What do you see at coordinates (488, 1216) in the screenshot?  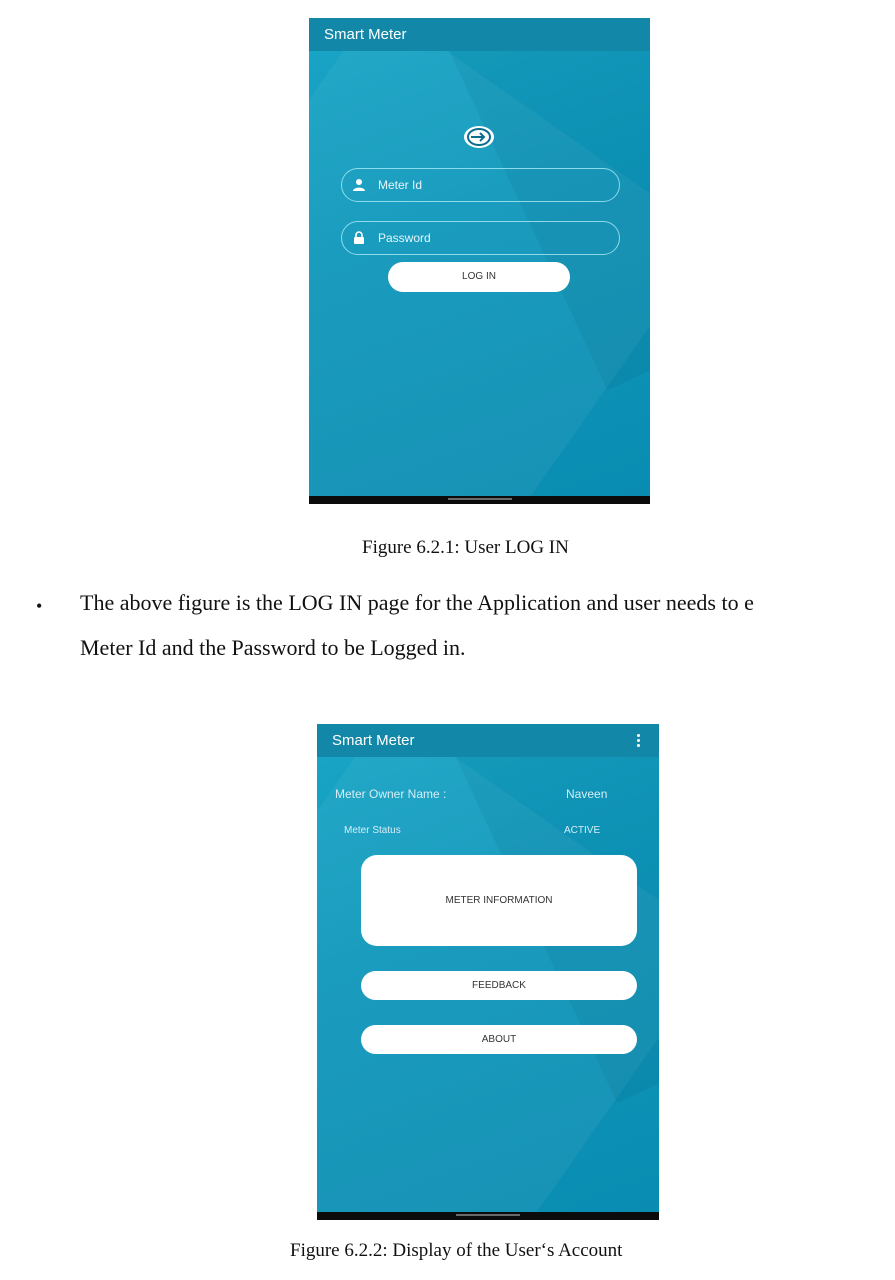 I see `account-nav-bar` at bounding box center [488, 1216].